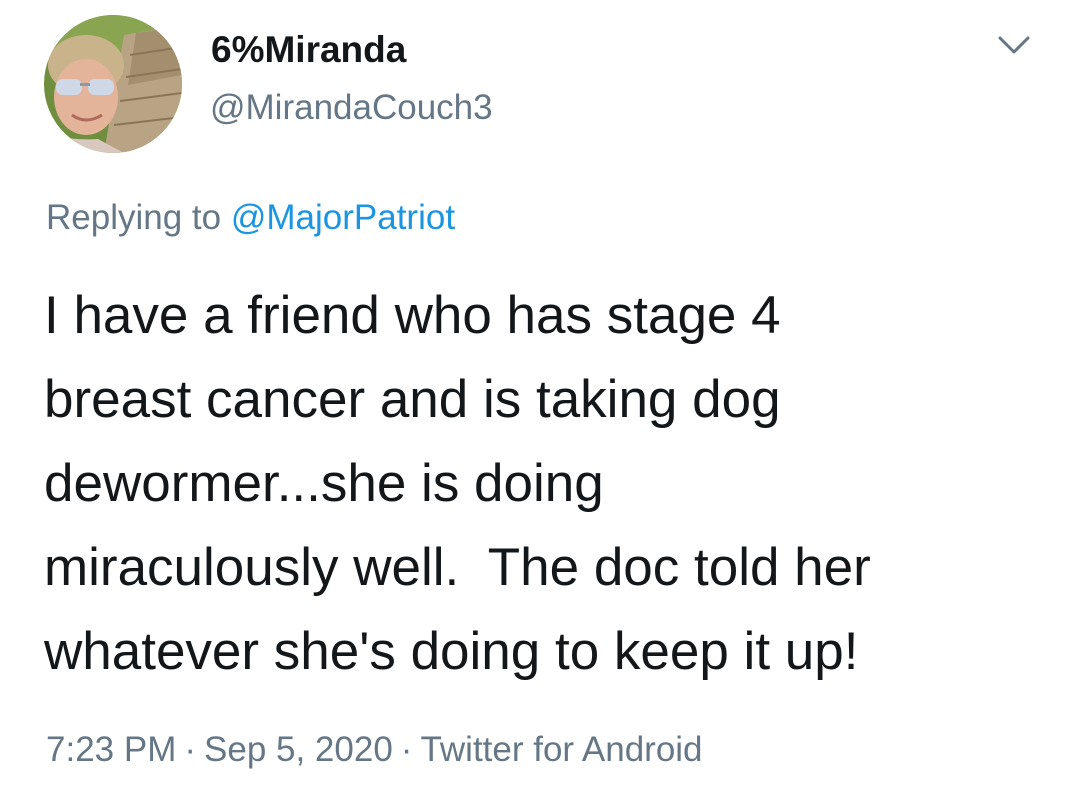 The width and height of the screenshot is (1080, 799). What do you see at coordinates (1014, 45) in the screenshot?
I see `chevron-down-icon` at bounding box center [1014, 45].